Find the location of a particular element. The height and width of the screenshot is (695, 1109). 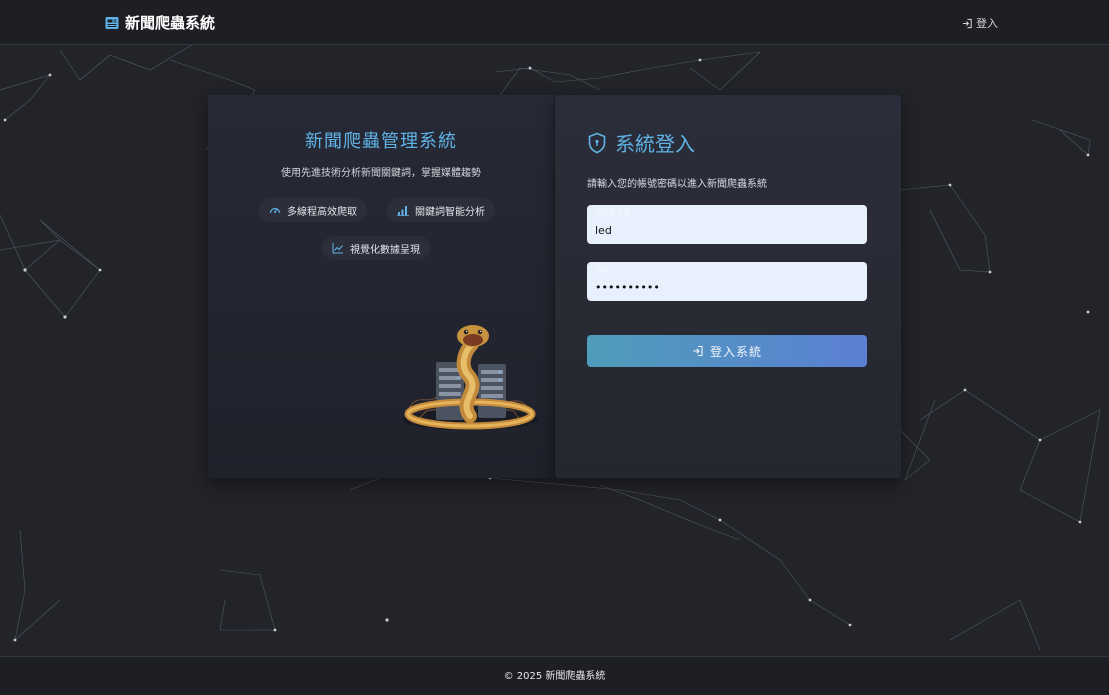

feature-chip-analysis: 關鍵詞智能分析 is located at coordinates (441, 210).